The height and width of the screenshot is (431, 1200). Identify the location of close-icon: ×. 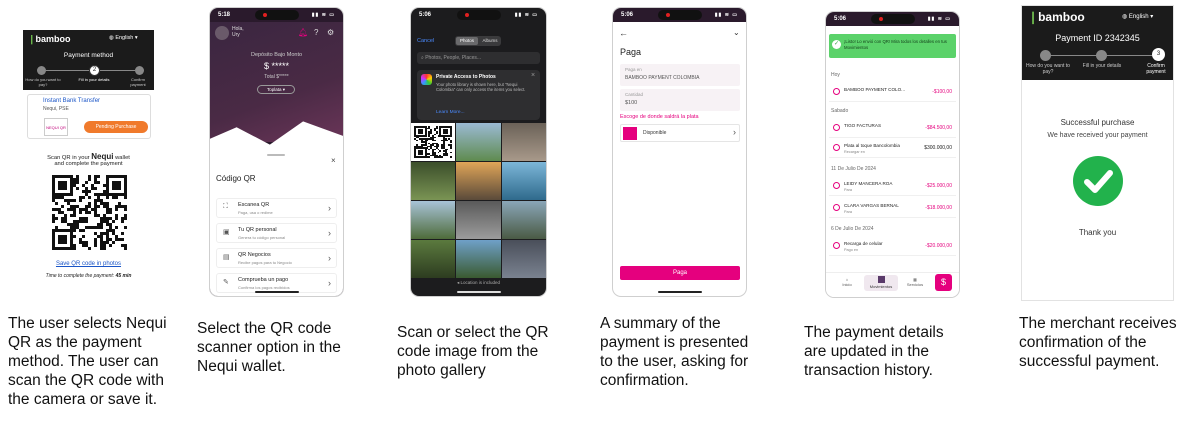
(333, 160).